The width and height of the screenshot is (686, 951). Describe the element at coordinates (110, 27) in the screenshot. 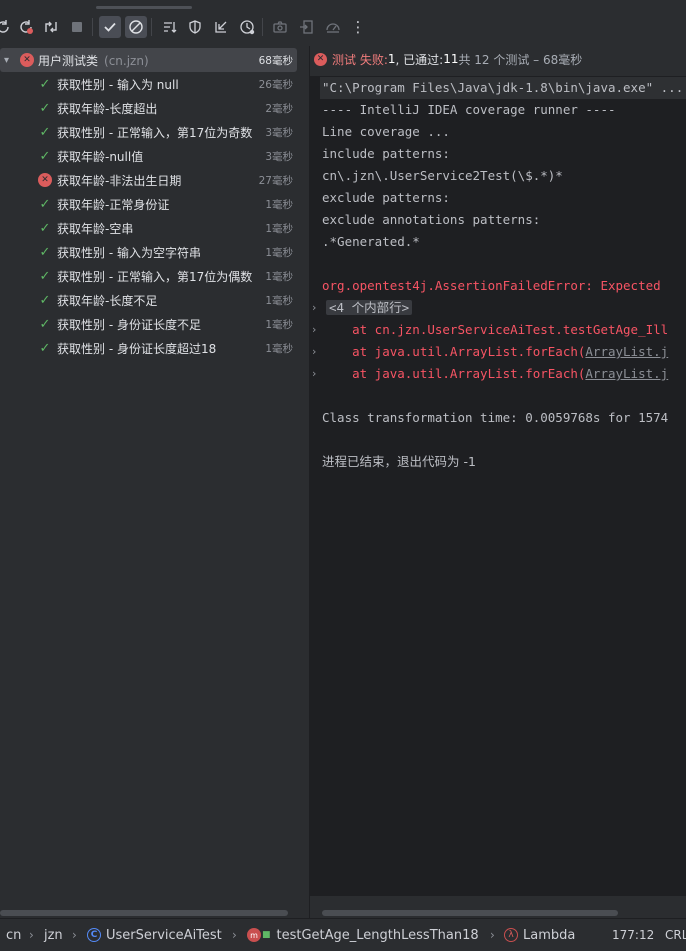

I see `show-passed-icon` at that location.